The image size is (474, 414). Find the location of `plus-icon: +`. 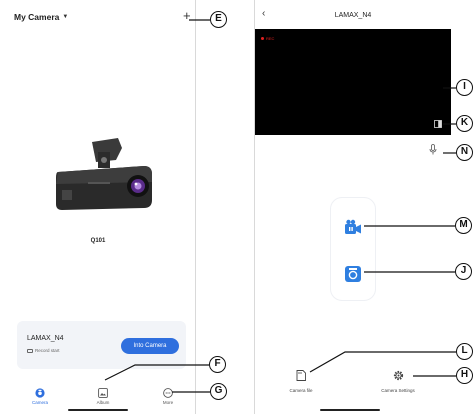

plus-icon: + is located at coordinates (187, 15).